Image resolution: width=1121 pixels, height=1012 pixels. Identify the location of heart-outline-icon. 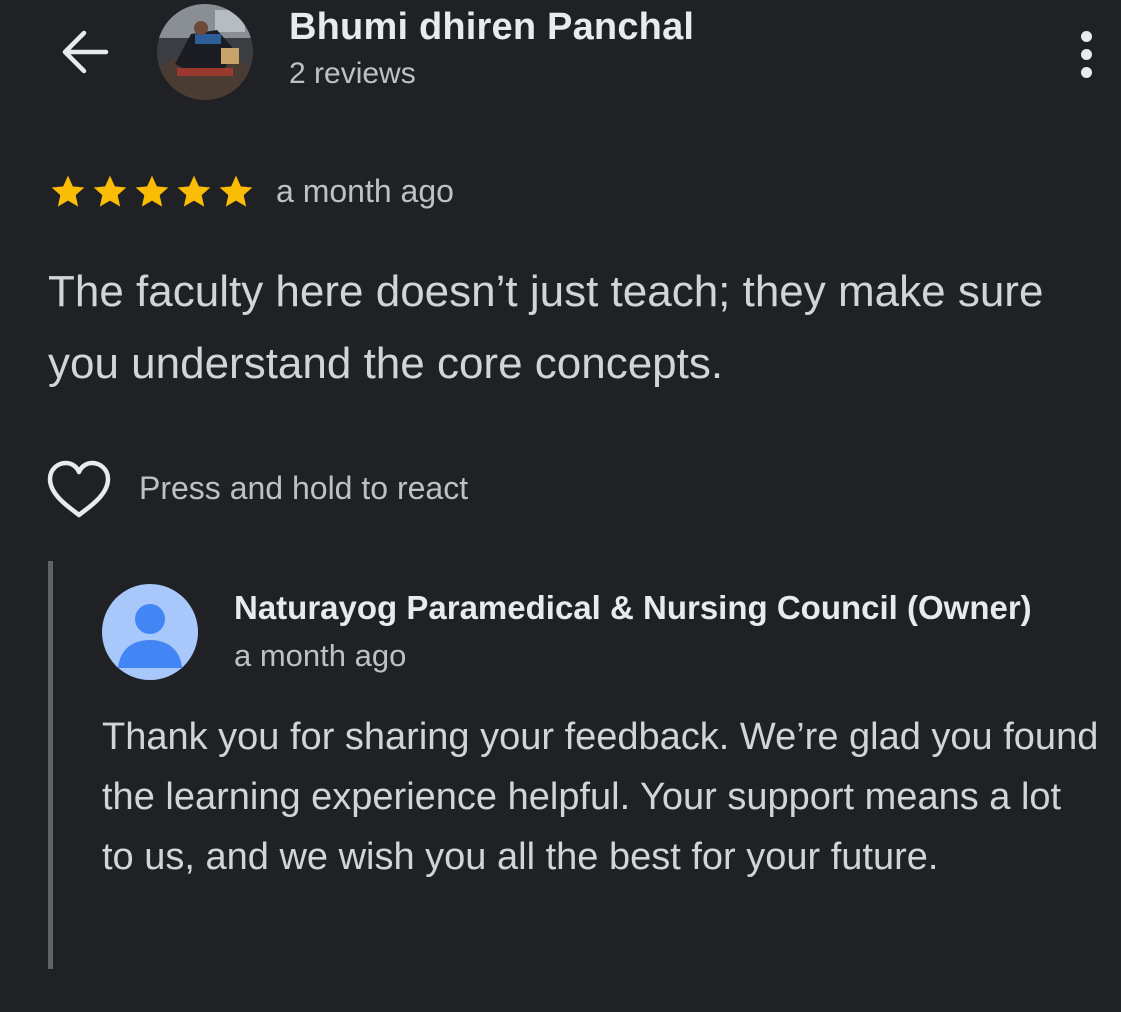
(79, 489).